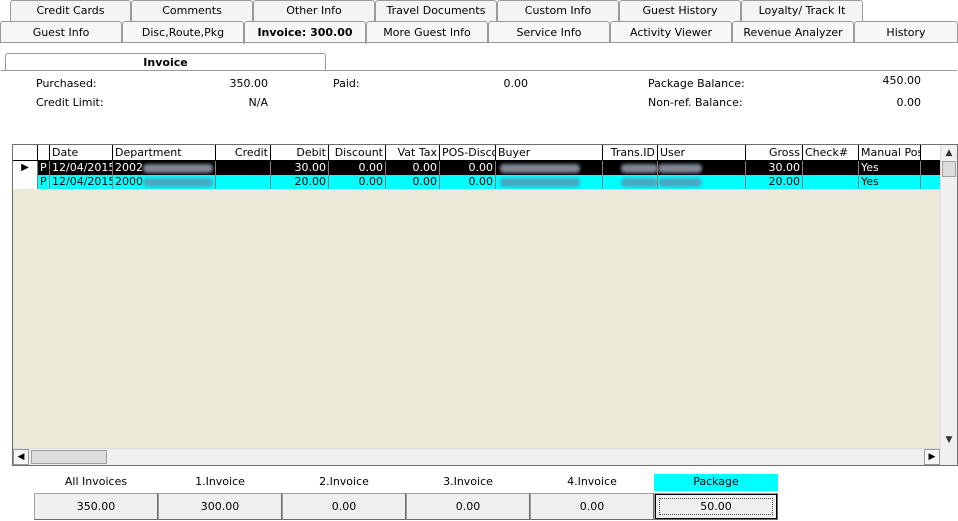 The width and height of the screenshot is (958, 521). What do you see at coordinates (630, 153) in the screenshot?
I see `column-header-trans-id: Trans.ID` at bounding box center [630, 153].